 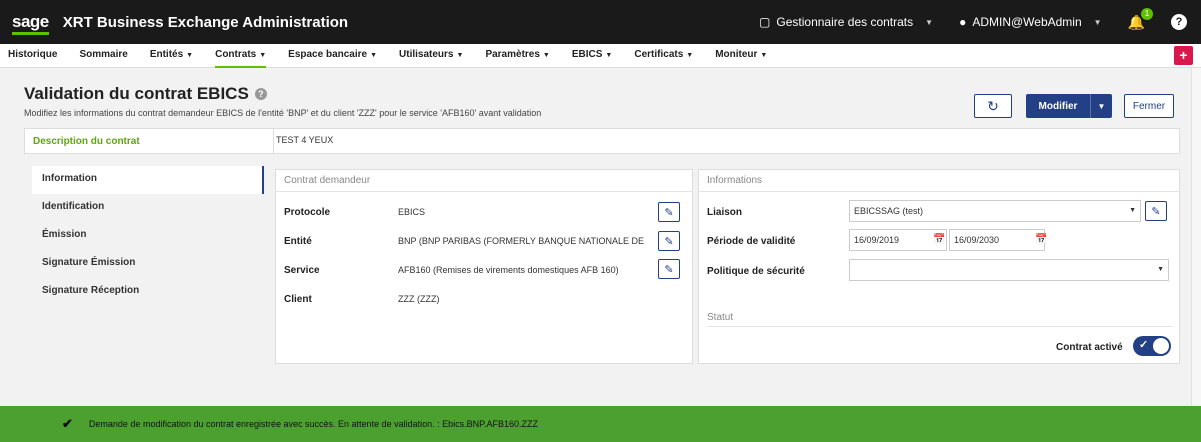 What do you see at coordinates (1196, 237) in the screenshot?
I see `scrollbar` at bounding box center [1196, 237].